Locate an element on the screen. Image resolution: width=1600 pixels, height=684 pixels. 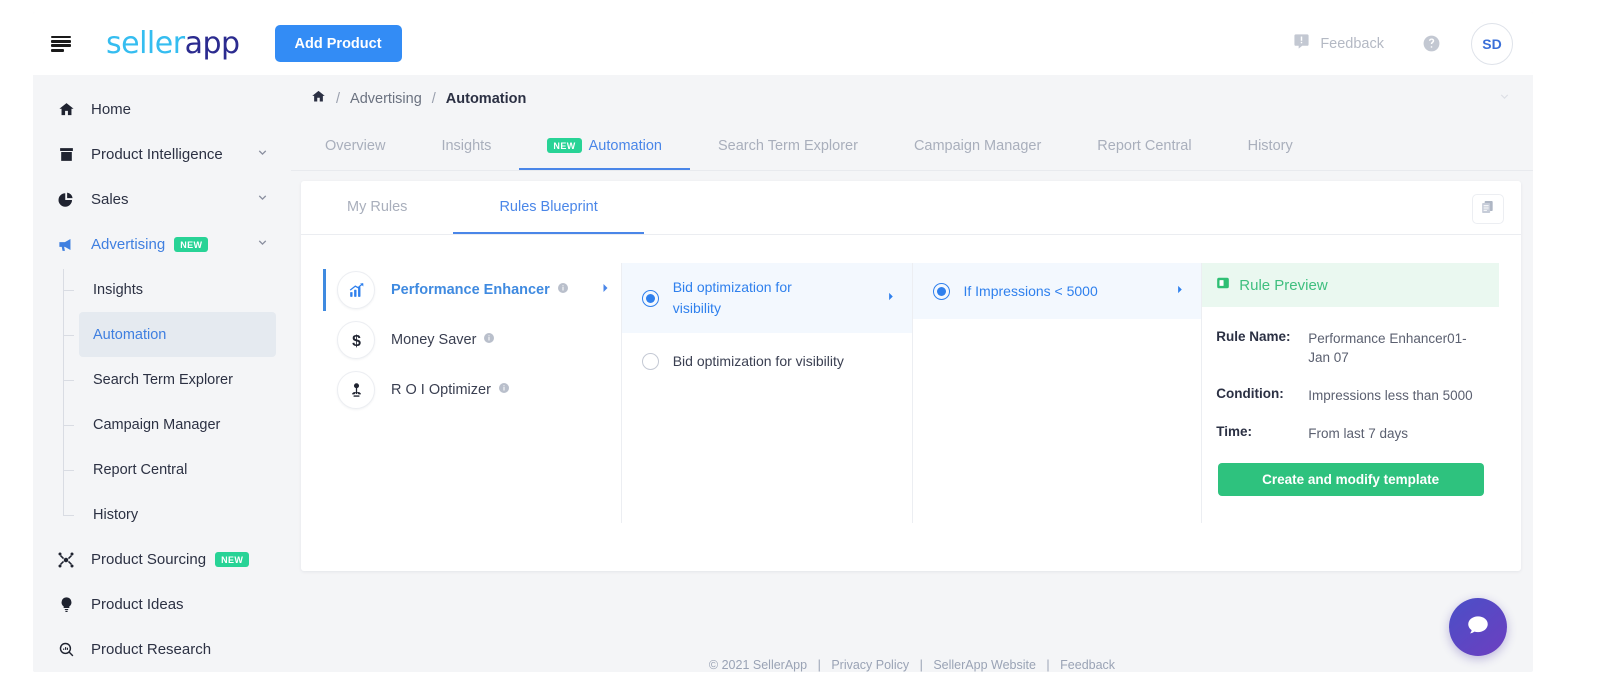
avatar-initials: SD is located at coordinates (1492, 43).